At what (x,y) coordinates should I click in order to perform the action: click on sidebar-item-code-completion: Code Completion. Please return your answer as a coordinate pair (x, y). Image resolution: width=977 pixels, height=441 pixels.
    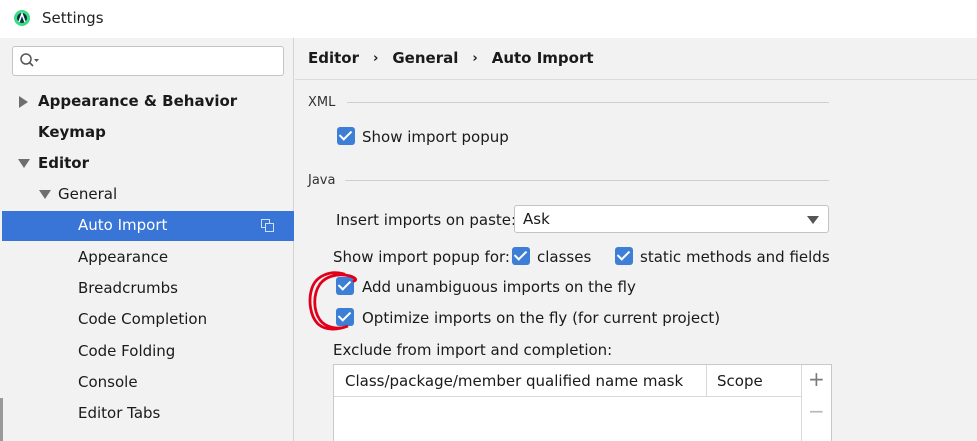
    Looking at the image, I should click on (147, 320).